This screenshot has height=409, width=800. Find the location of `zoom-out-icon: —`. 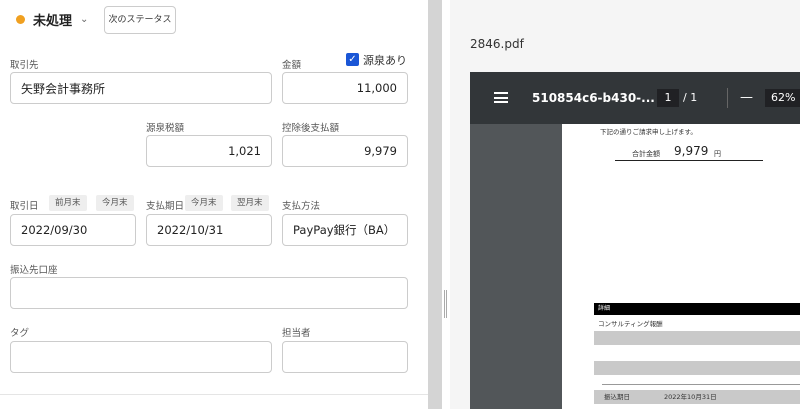

zoom-out-icon: — is located at coordinates (746, 97).